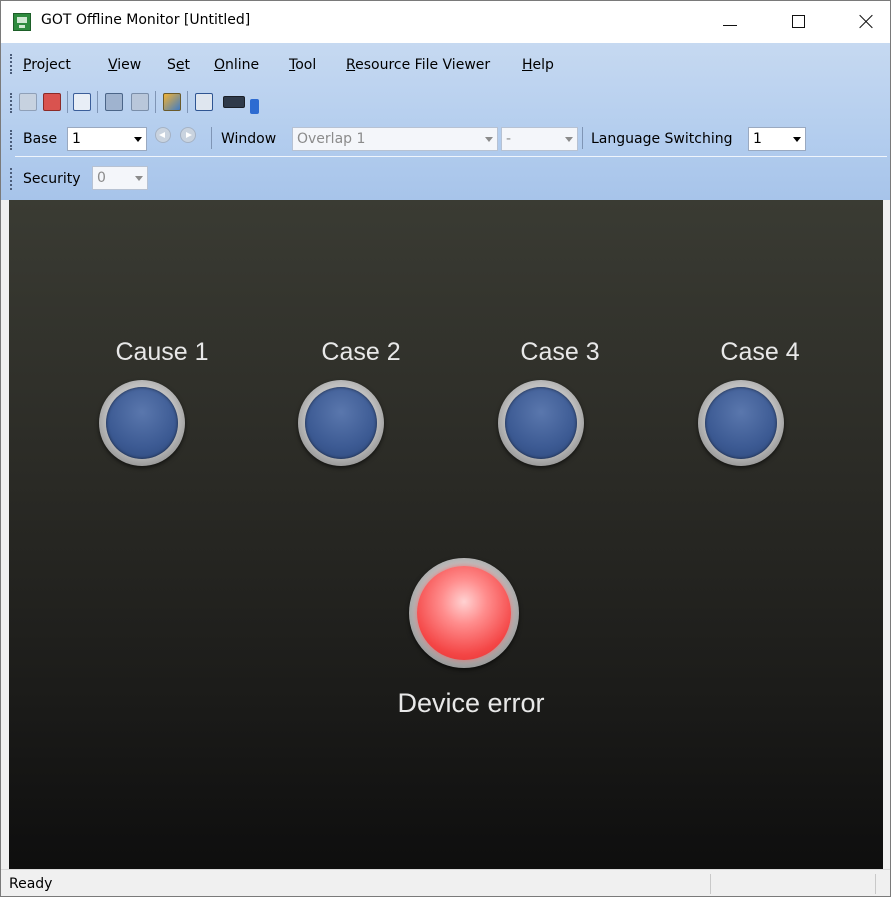  What do you see at coordinates (120, 178) in the screenshot?
I see `security-select: 0` at bounding box center [120, 178].